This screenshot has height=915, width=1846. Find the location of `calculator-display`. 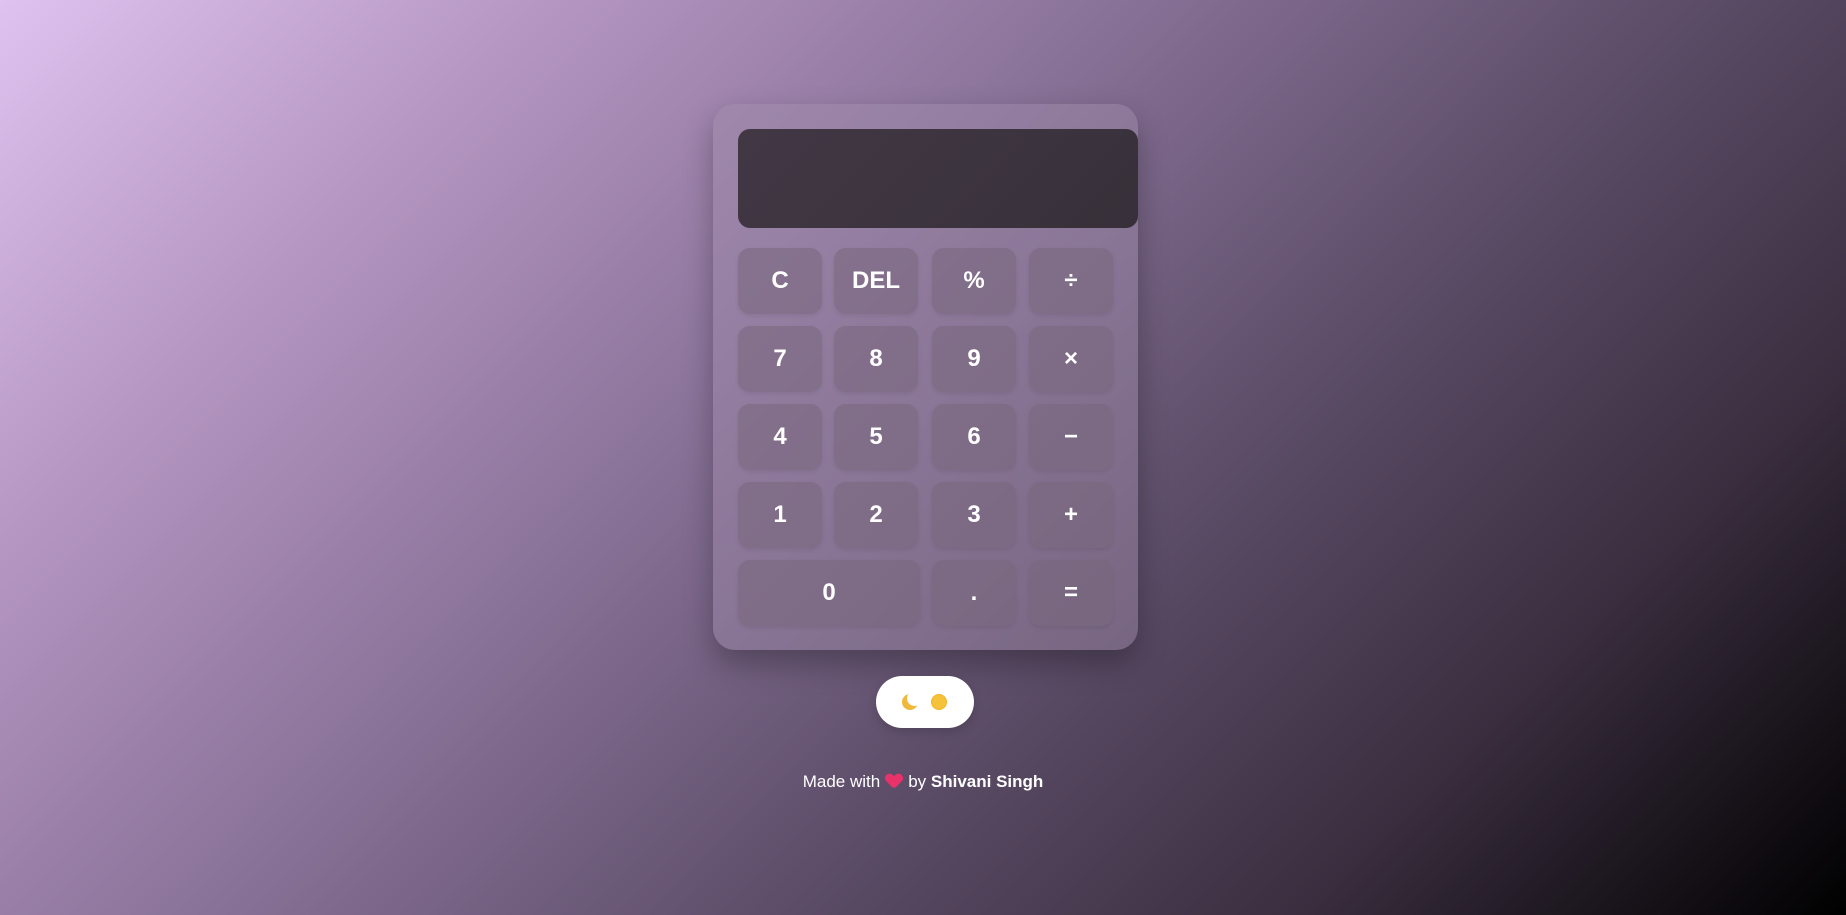

calculator-display is located at coordinates (938, 178).